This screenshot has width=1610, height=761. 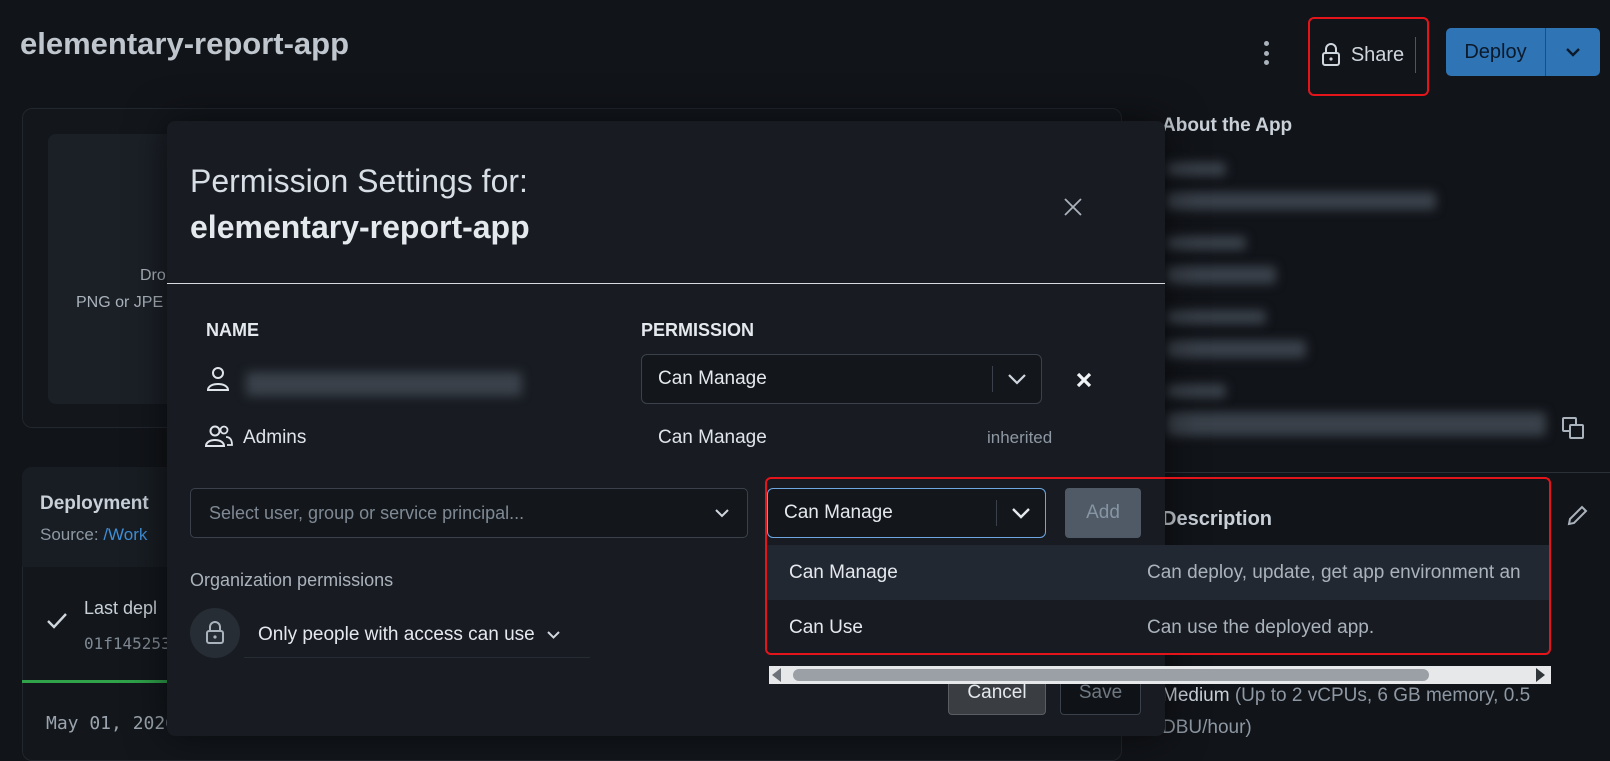 What do you see at coordinates (1496, 52) in the screenshot?
I see `deploy-button: Deploy` at bounding box center [1496, 52].